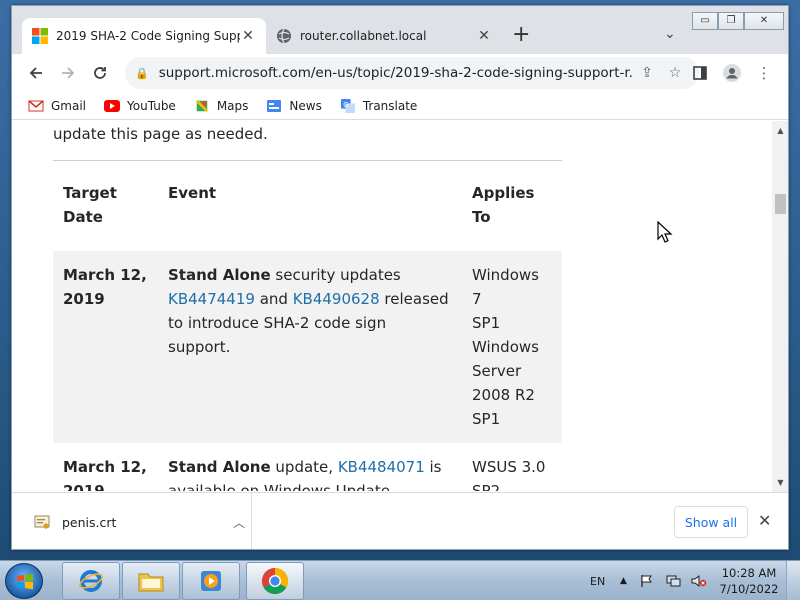  What do you see at coordinates (764, 520) in the screenshot?
I see `close-download-bar-icon: ✕` at bounding box center [764, 520].